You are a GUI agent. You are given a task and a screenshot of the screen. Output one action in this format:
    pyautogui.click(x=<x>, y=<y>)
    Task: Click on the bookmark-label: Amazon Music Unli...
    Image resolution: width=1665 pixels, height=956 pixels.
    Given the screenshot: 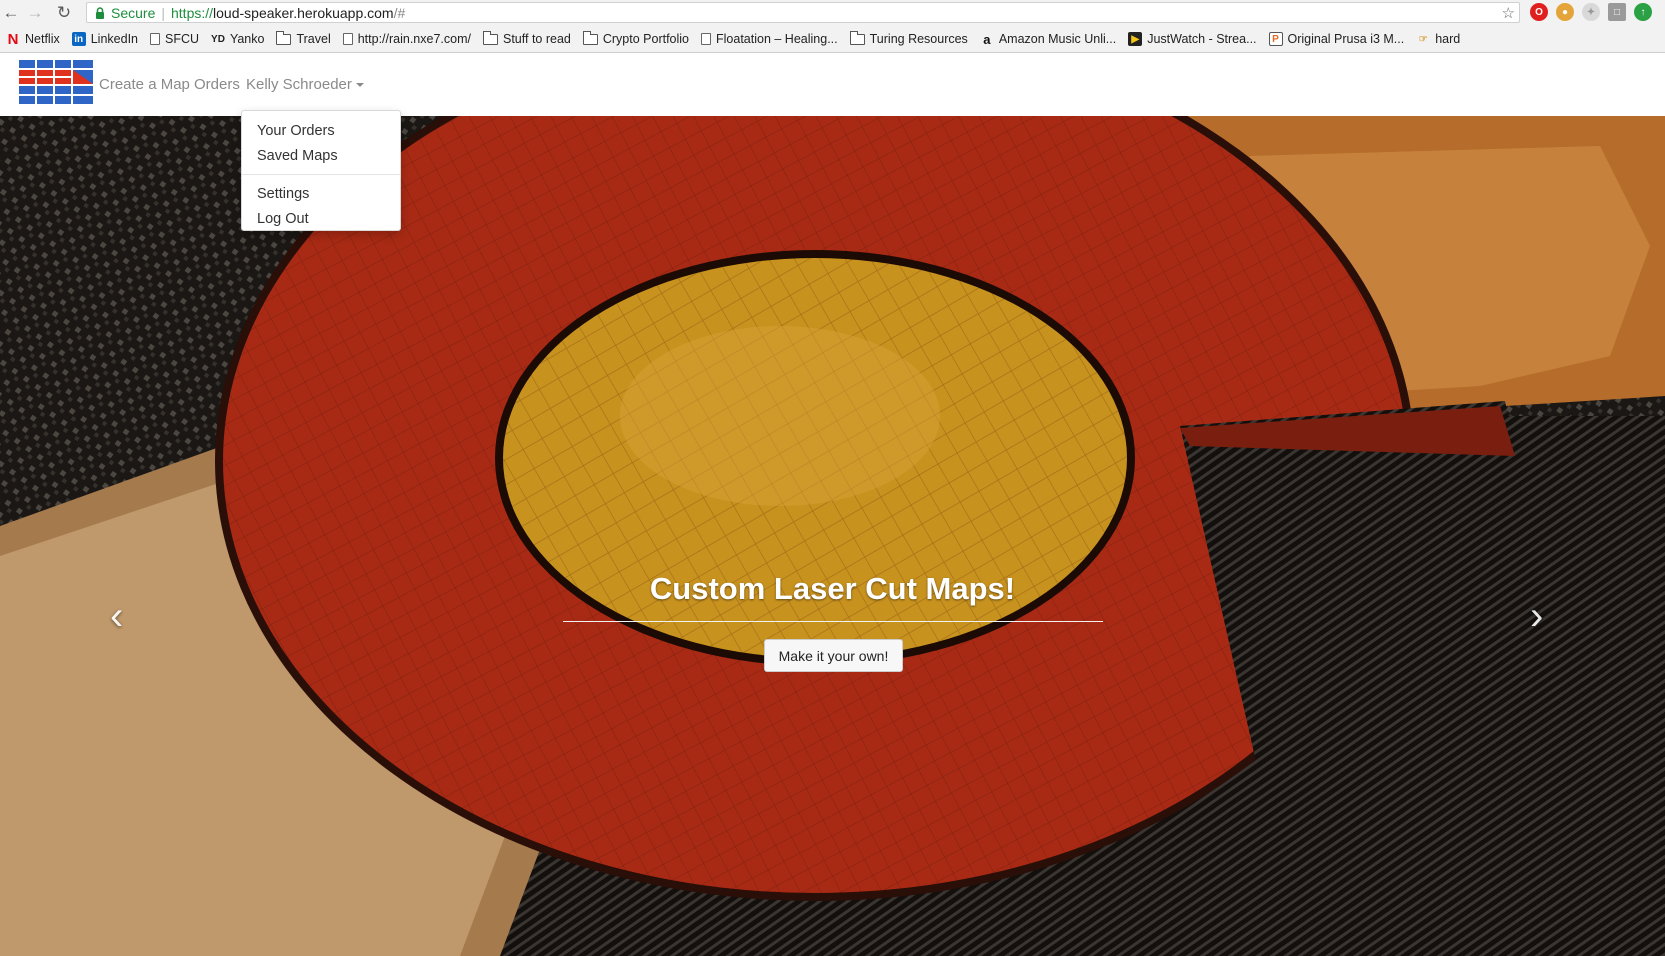 What is the action you would take?
    pyautogui.click(x=1057, y=39)
    